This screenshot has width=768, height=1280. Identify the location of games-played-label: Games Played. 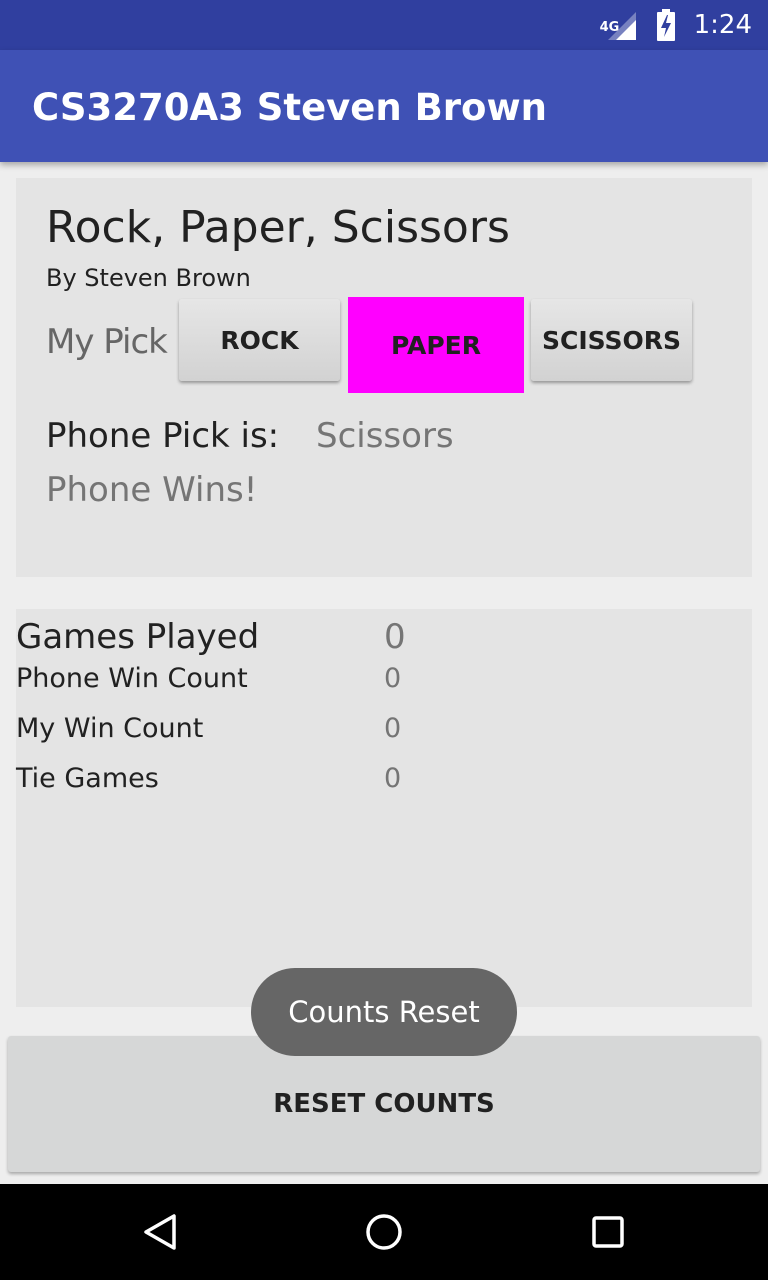
(138, 637).